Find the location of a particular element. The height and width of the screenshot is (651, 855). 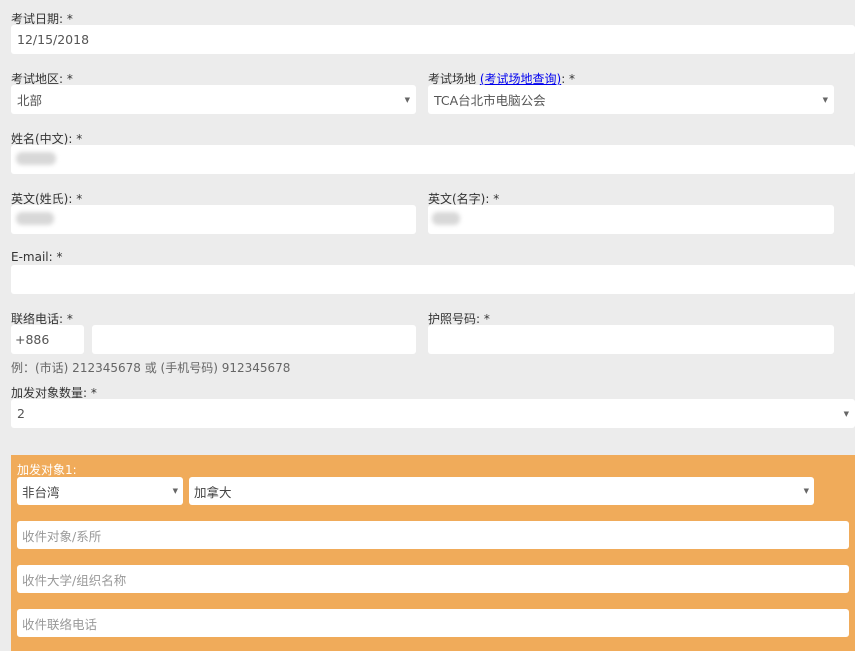

exam-date-value: 12/15/2018 is located at coordinates (53, 39).